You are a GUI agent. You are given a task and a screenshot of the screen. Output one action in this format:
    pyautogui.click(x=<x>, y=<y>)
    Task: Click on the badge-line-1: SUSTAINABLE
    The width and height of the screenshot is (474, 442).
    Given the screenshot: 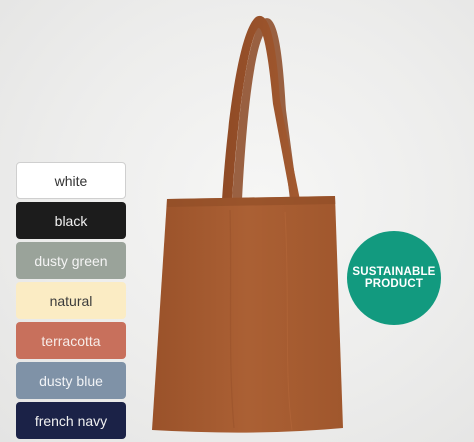 What is the action you would take?
    pyautogui.click(x=394, y=272)
    